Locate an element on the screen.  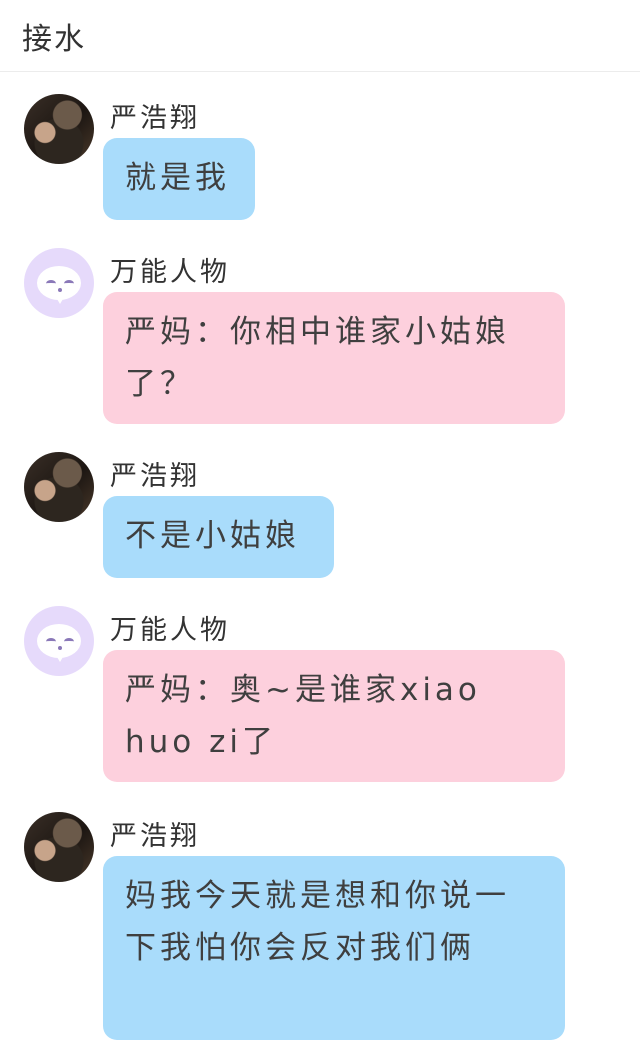
message-bubble: 严妈：奥~是谁家xiao huo zi了 is located at coordinates (334, 716).